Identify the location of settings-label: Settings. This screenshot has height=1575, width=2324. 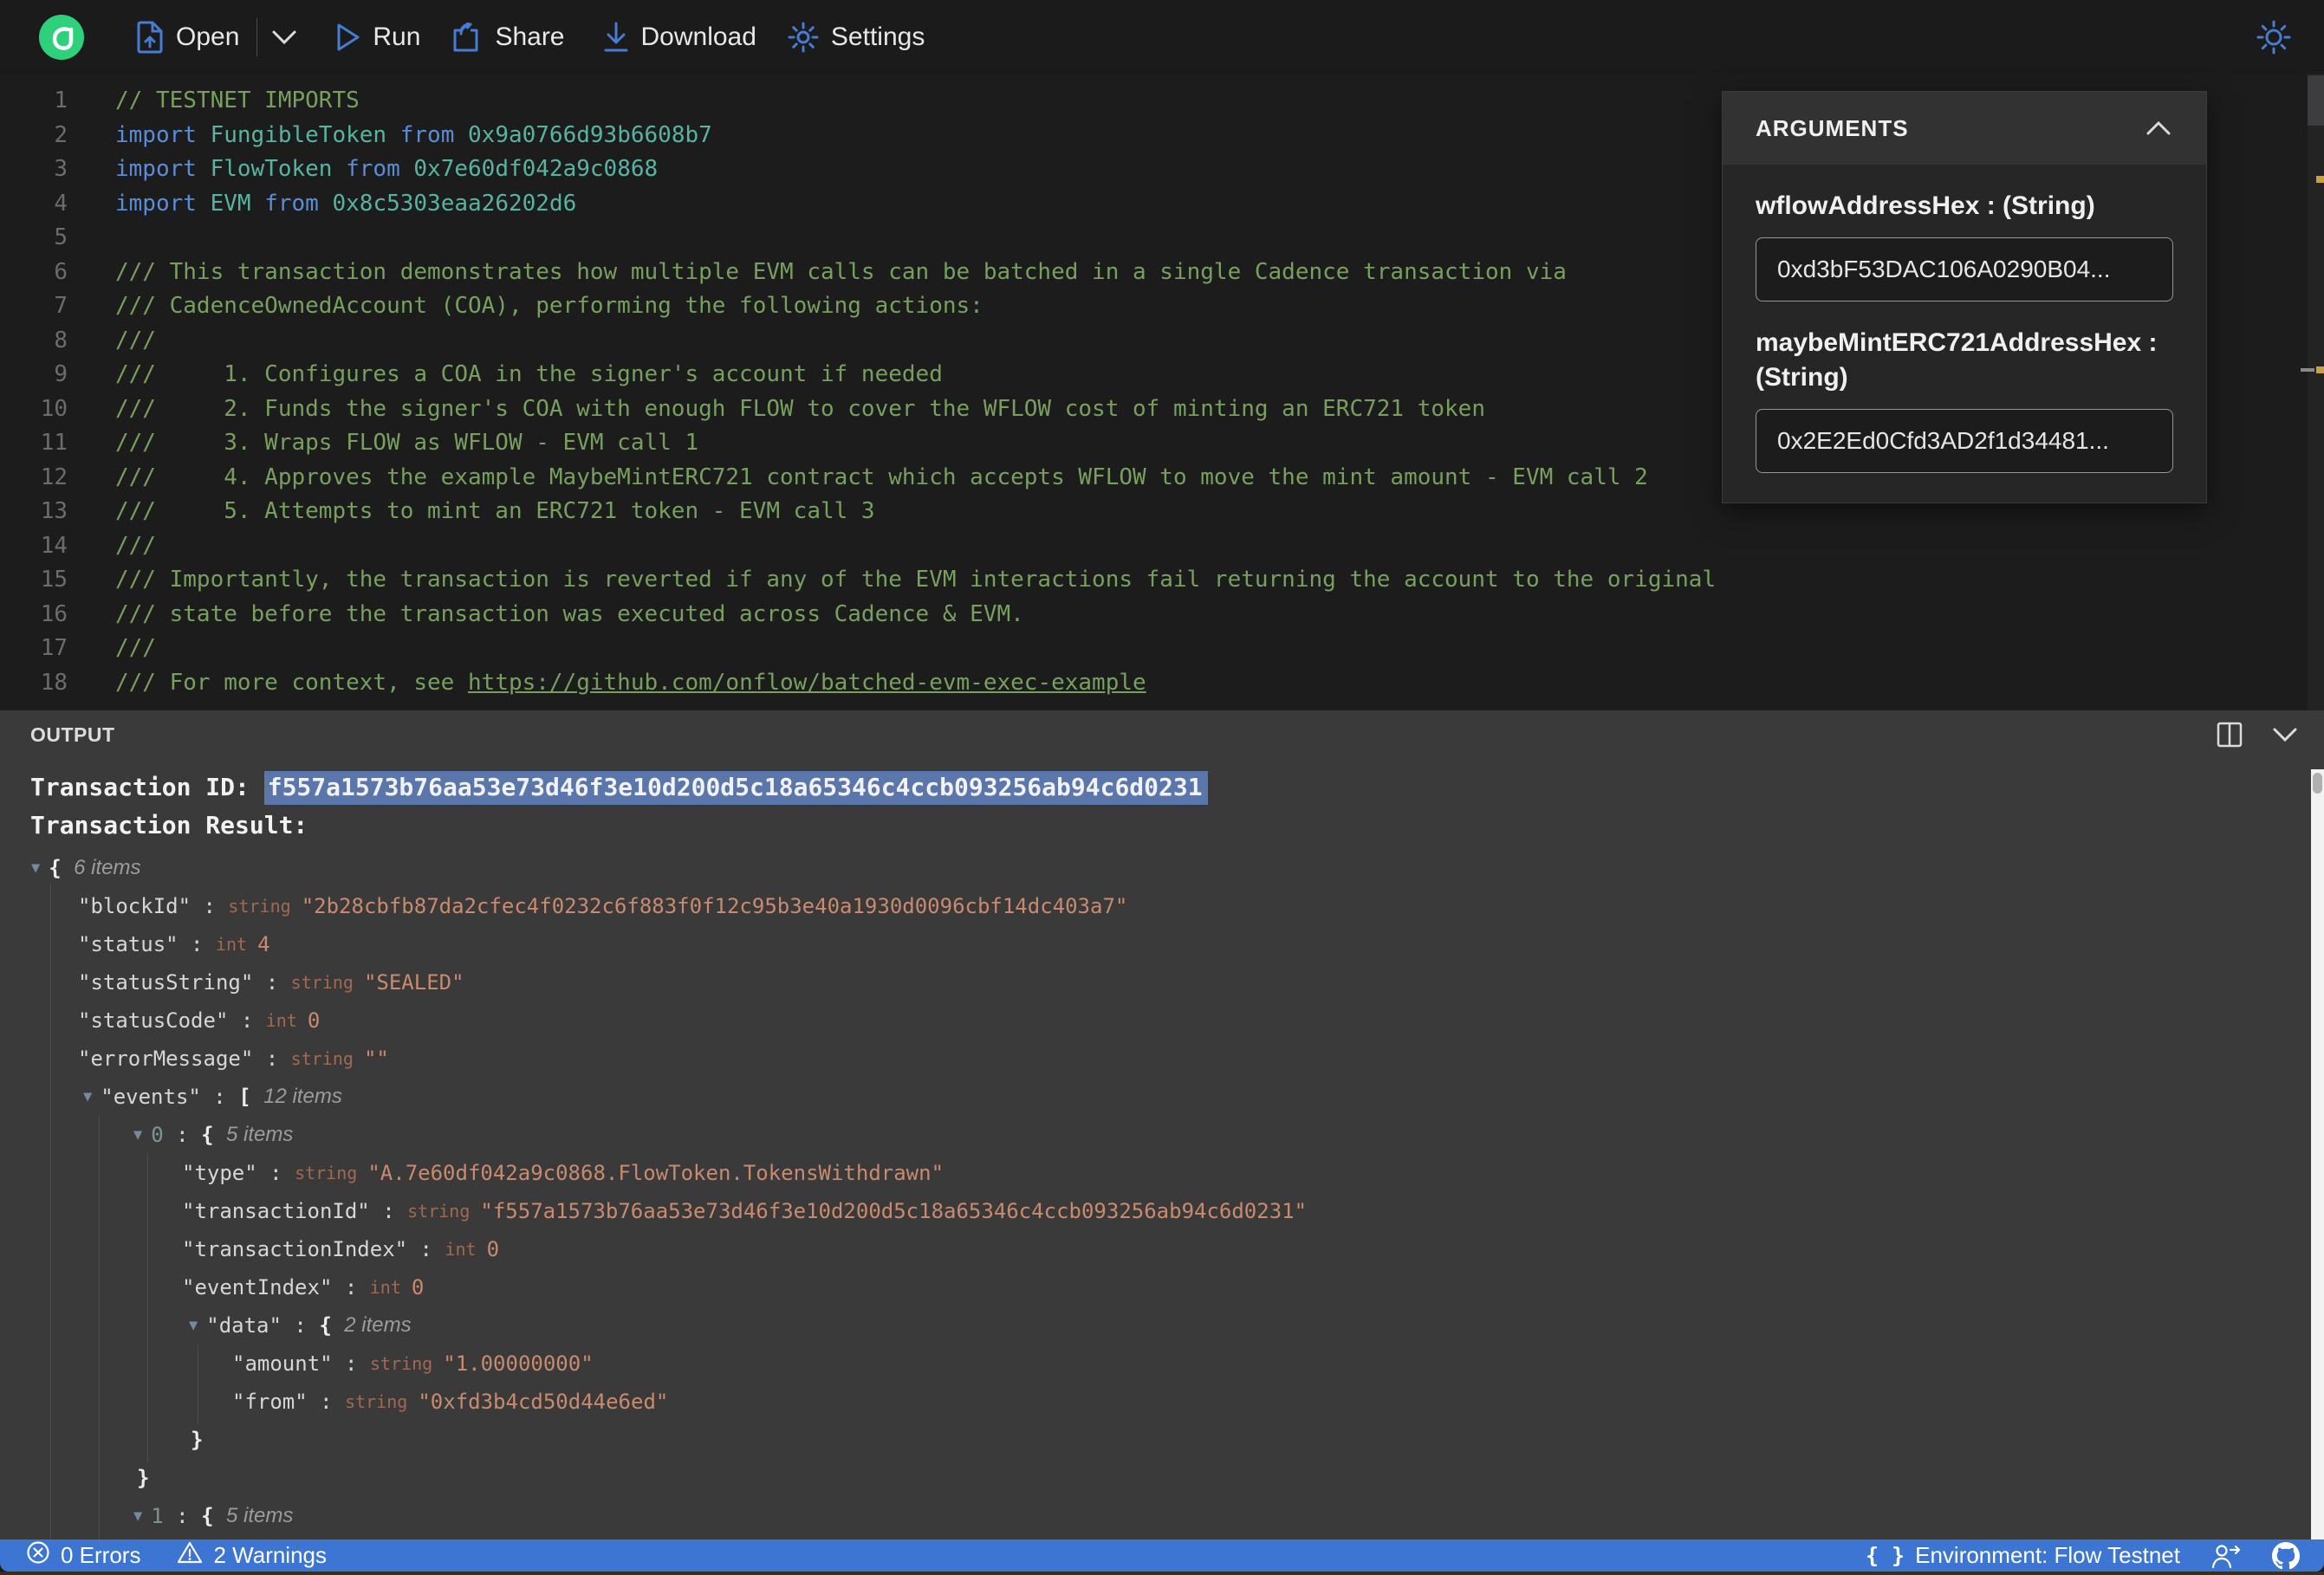
(877, 36).